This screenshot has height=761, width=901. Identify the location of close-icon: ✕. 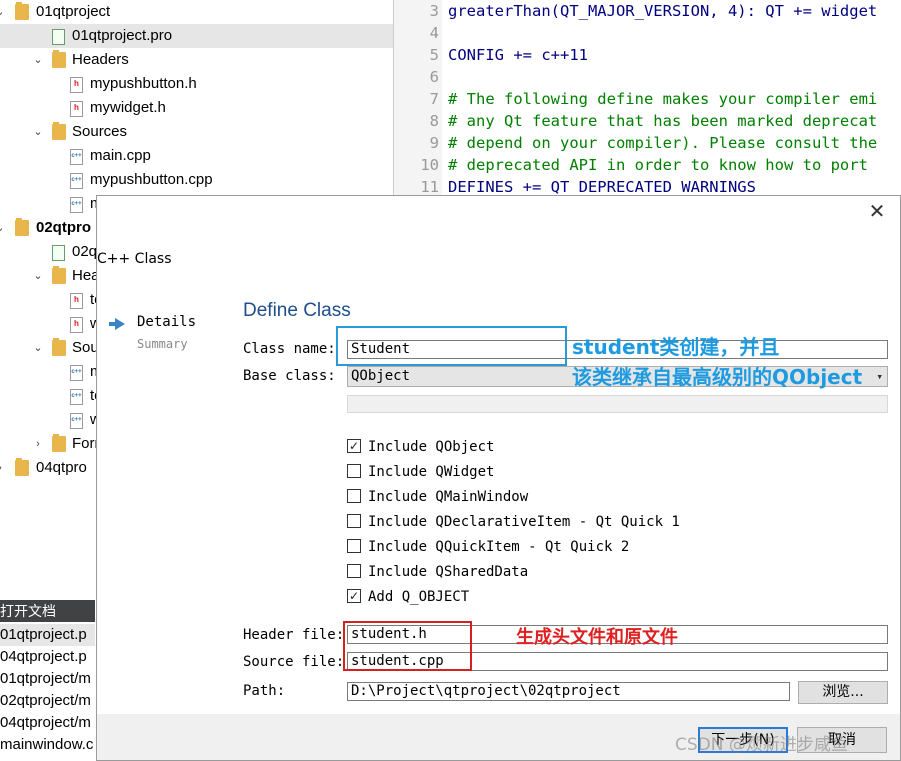
(877, 211).